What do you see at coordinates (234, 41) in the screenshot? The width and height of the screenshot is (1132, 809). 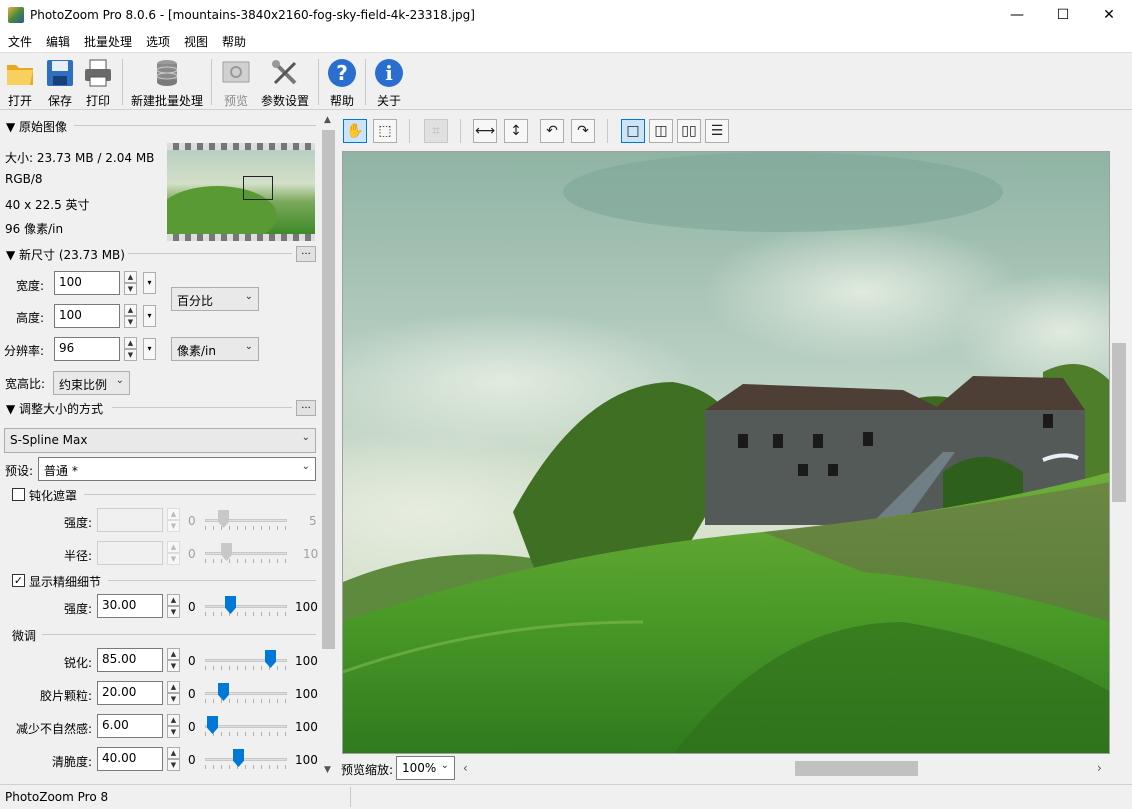 I see `menu-help: 帮助` at bounding box center [234, 41].